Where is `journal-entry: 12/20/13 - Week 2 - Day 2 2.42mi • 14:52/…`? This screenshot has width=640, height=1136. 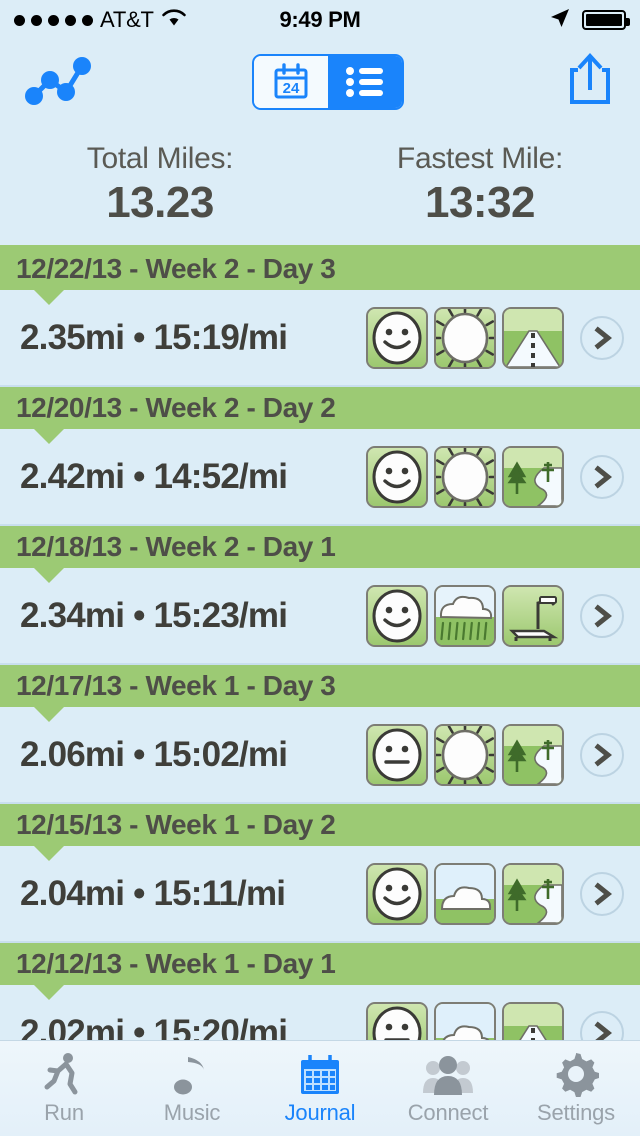
journal-entry: 12/20/13 - Week 2 - Day 2 2.42mi • 14:52/… is located at coordinates (320, 456).